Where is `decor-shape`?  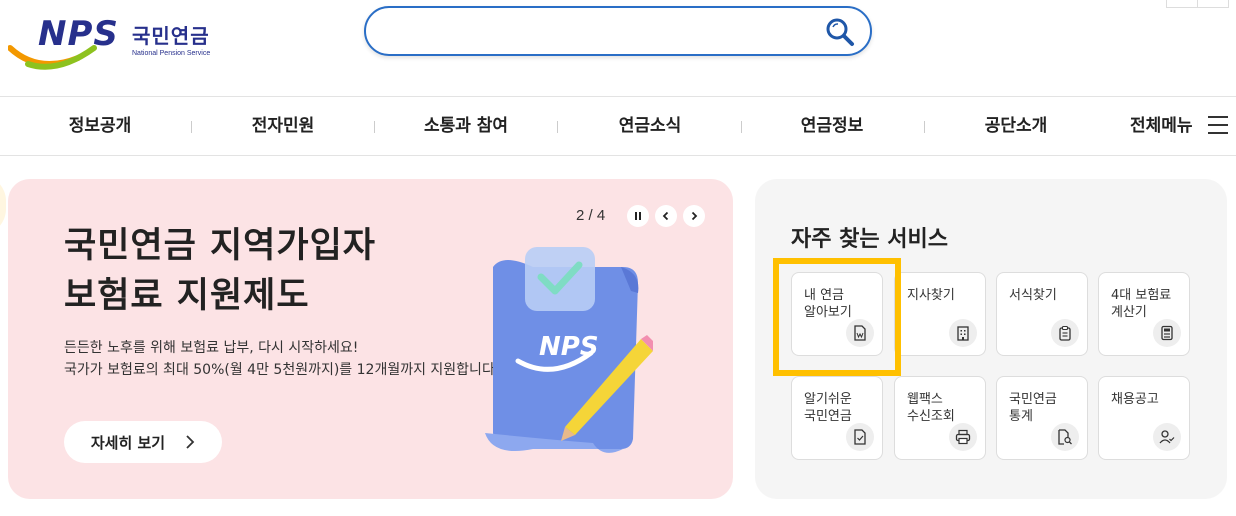 decor-shape is located at coordinates (3, 205).